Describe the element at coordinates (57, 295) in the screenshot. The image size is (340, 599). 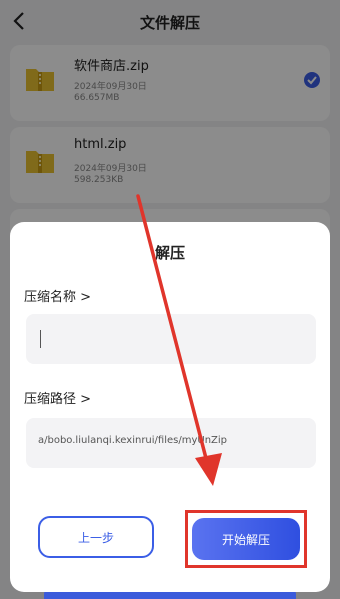
I see `archive-name-label: 压缩名称 >` at that location.